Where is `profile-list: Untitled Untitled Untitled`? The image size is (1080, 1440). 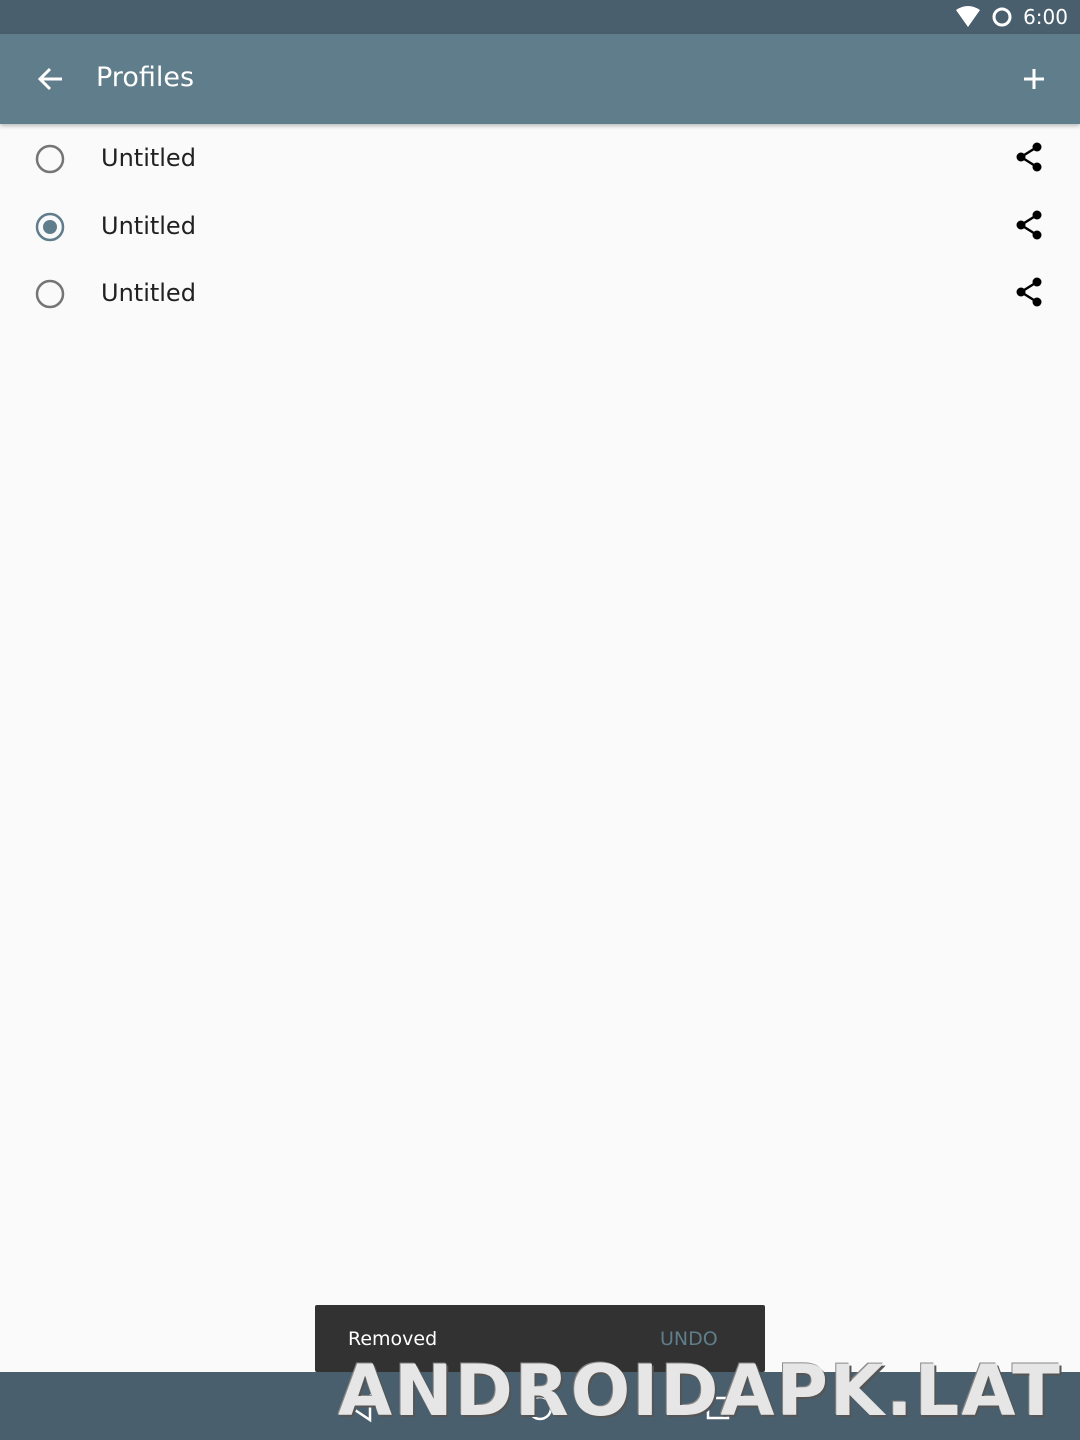 profile-list: Untitled Untitled Untitled is located at coordinates (540, 225).